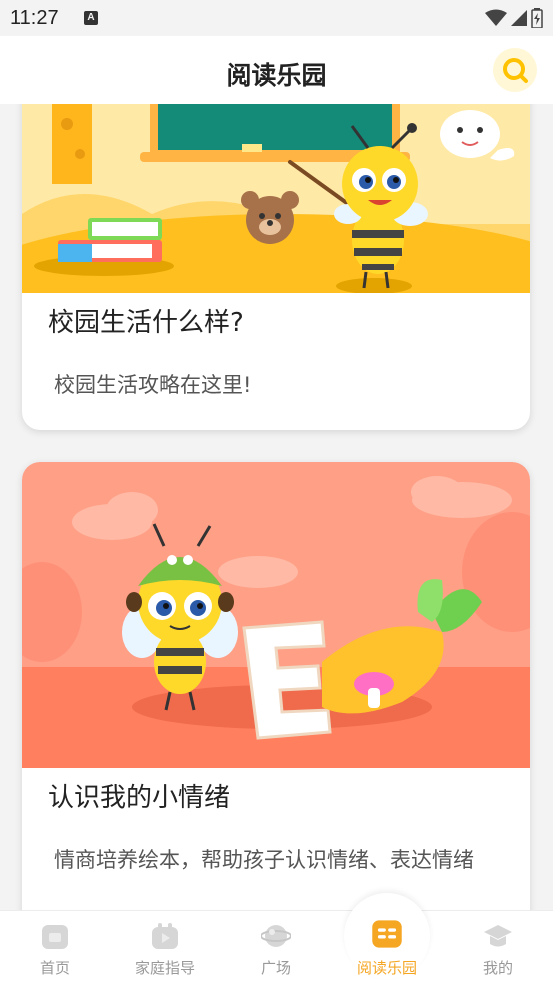 This screenshot has width=553, height=984. Describe the element at coordinates (34, 18) in the screenshot. I see `status-time: 11:27` at that location.